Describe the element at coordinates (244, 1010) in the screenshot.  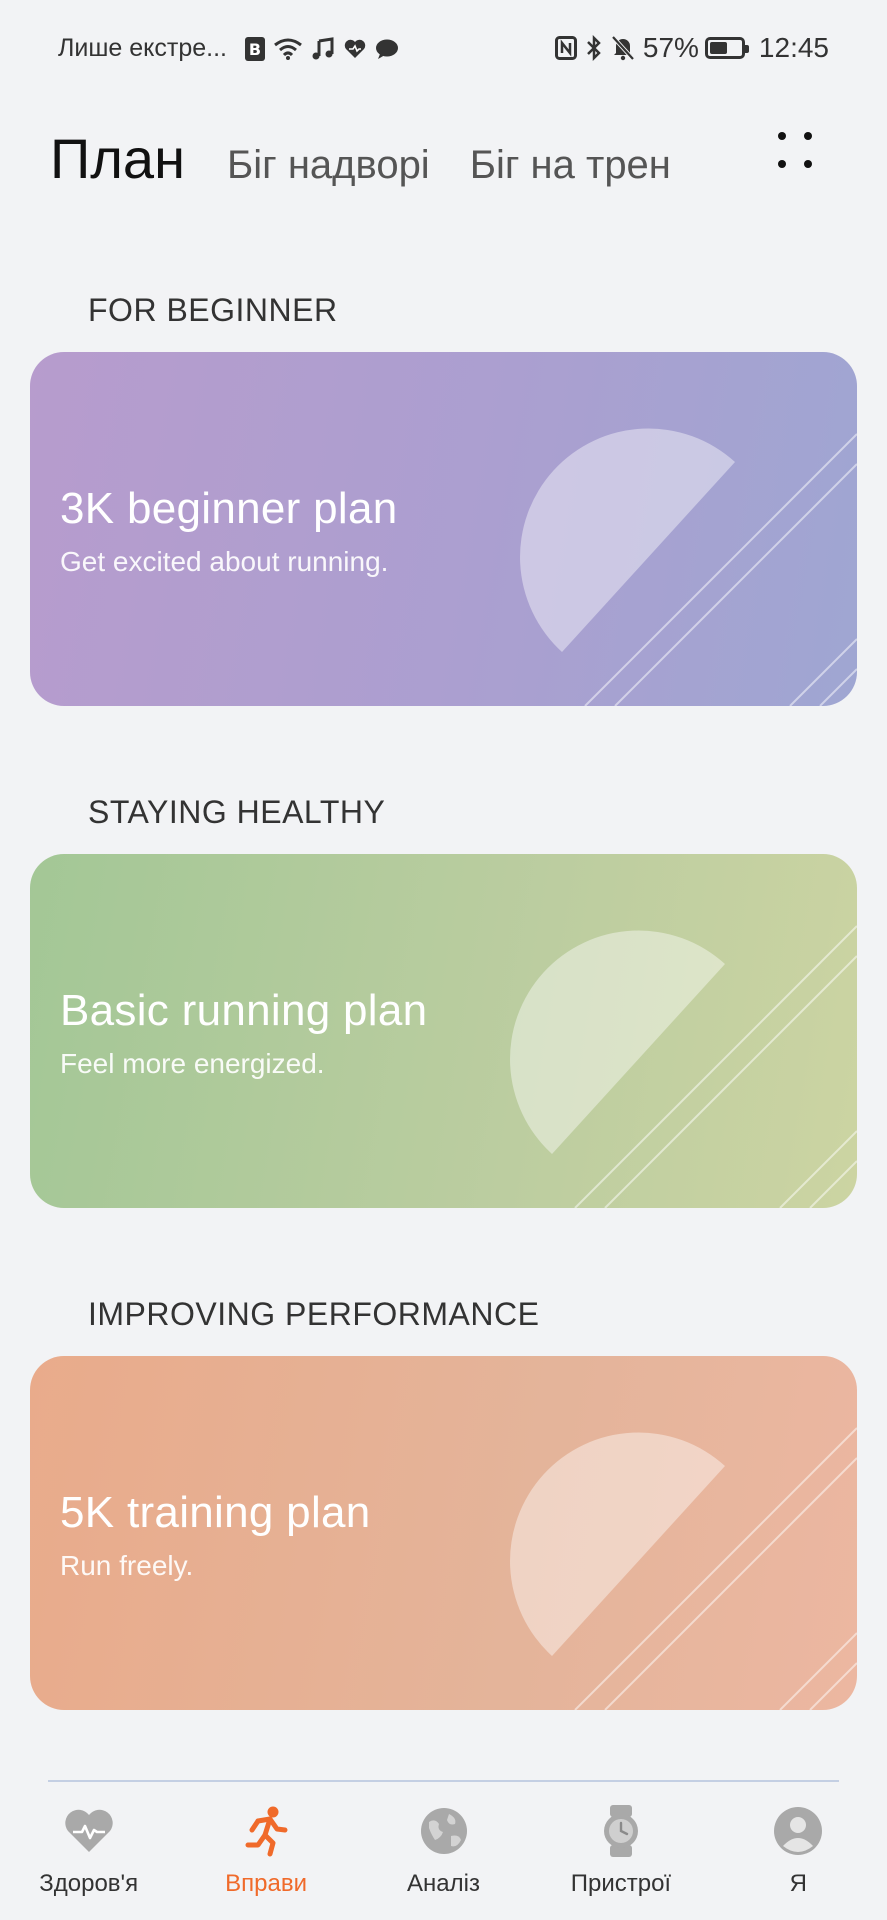
I see `card-title: Basic running plan` at that location.